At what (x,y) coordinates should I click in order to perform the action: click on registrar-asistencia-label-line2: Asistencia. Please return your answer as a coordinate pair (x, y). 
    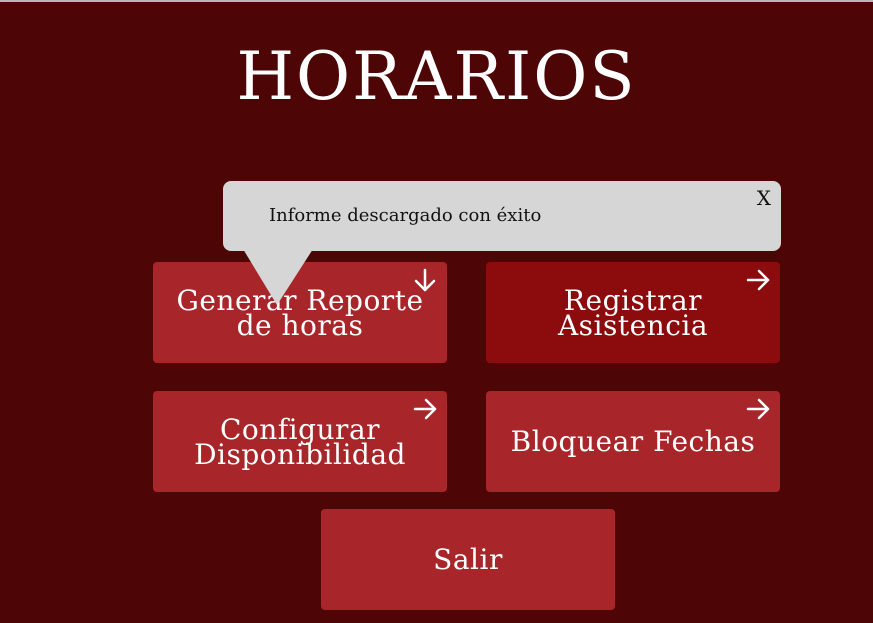
    Looking at the image, I should click on (633, 325).